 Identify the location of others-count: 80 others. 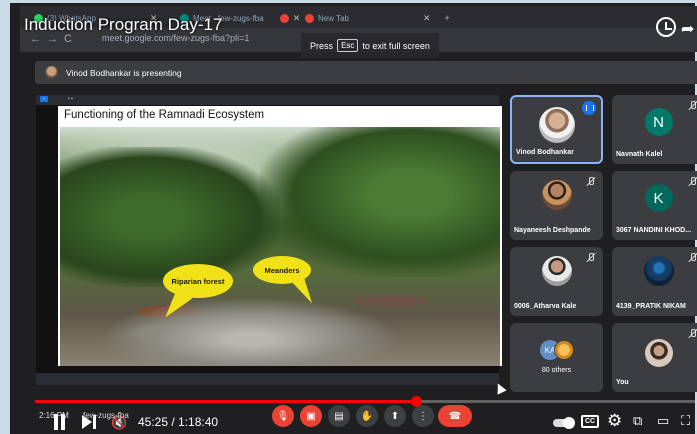
(556, 370).